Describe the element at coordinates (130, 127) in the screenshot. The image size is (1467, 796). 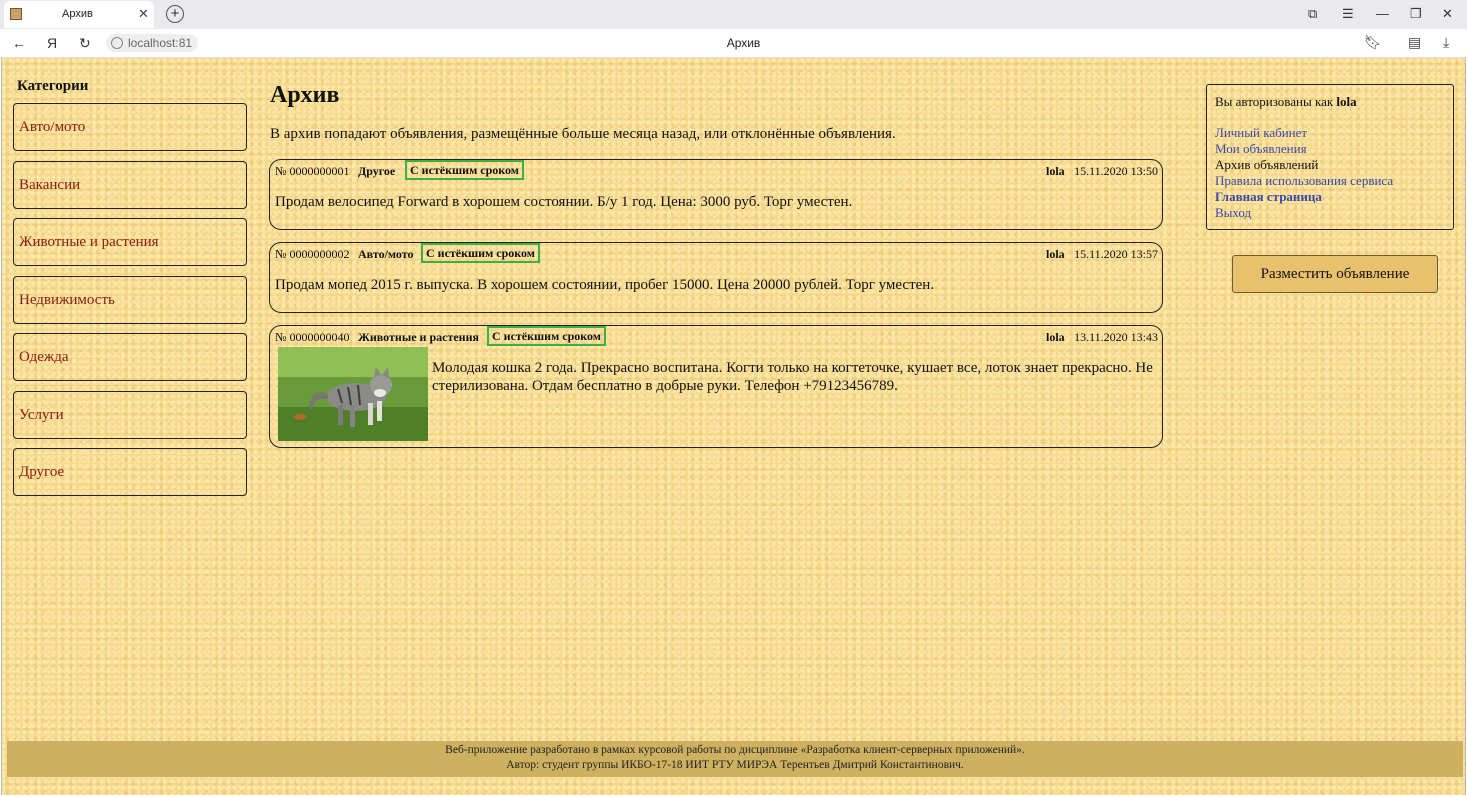
I see `category-auto: Авто/мото` at that location.